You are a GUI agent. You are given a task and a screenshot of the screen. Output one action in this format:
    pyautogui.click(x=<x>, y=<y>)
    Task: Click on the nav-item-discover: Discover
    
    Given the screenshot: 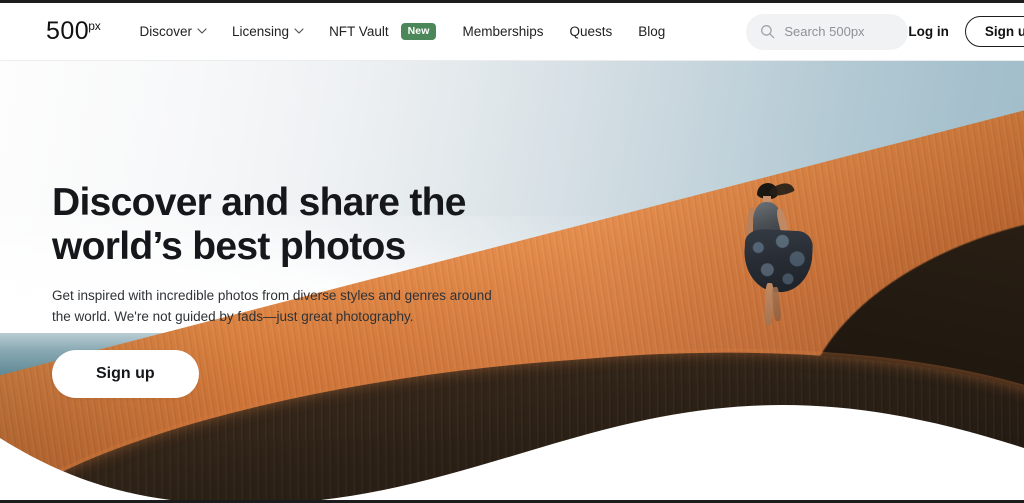 What is the action you would take?
    pyautogui.click(x=173, y=31)
    